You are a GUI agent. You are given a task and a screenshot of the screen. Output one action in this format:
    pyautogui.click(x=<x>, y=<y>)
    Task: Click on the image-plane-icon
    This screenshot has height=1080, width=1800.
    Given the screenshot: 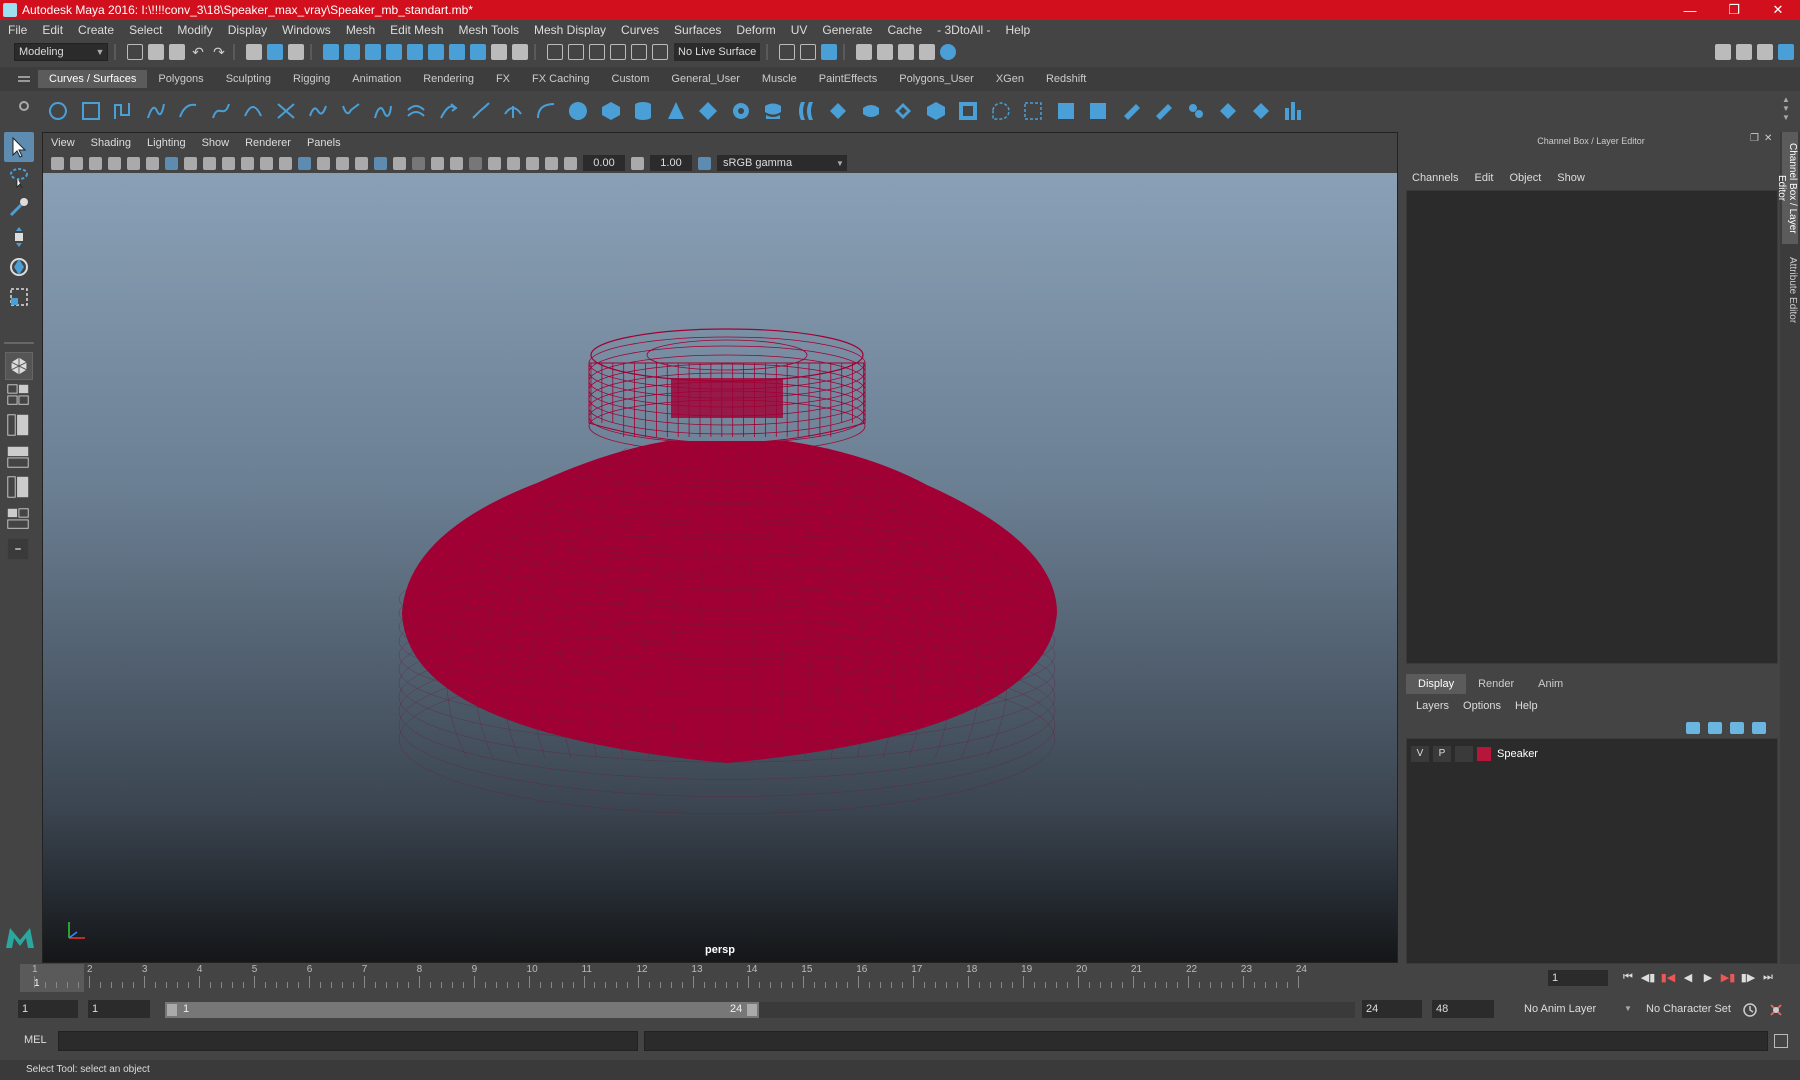 What is the action you would take?
    pyautogui.click(x=114, y=163)
    